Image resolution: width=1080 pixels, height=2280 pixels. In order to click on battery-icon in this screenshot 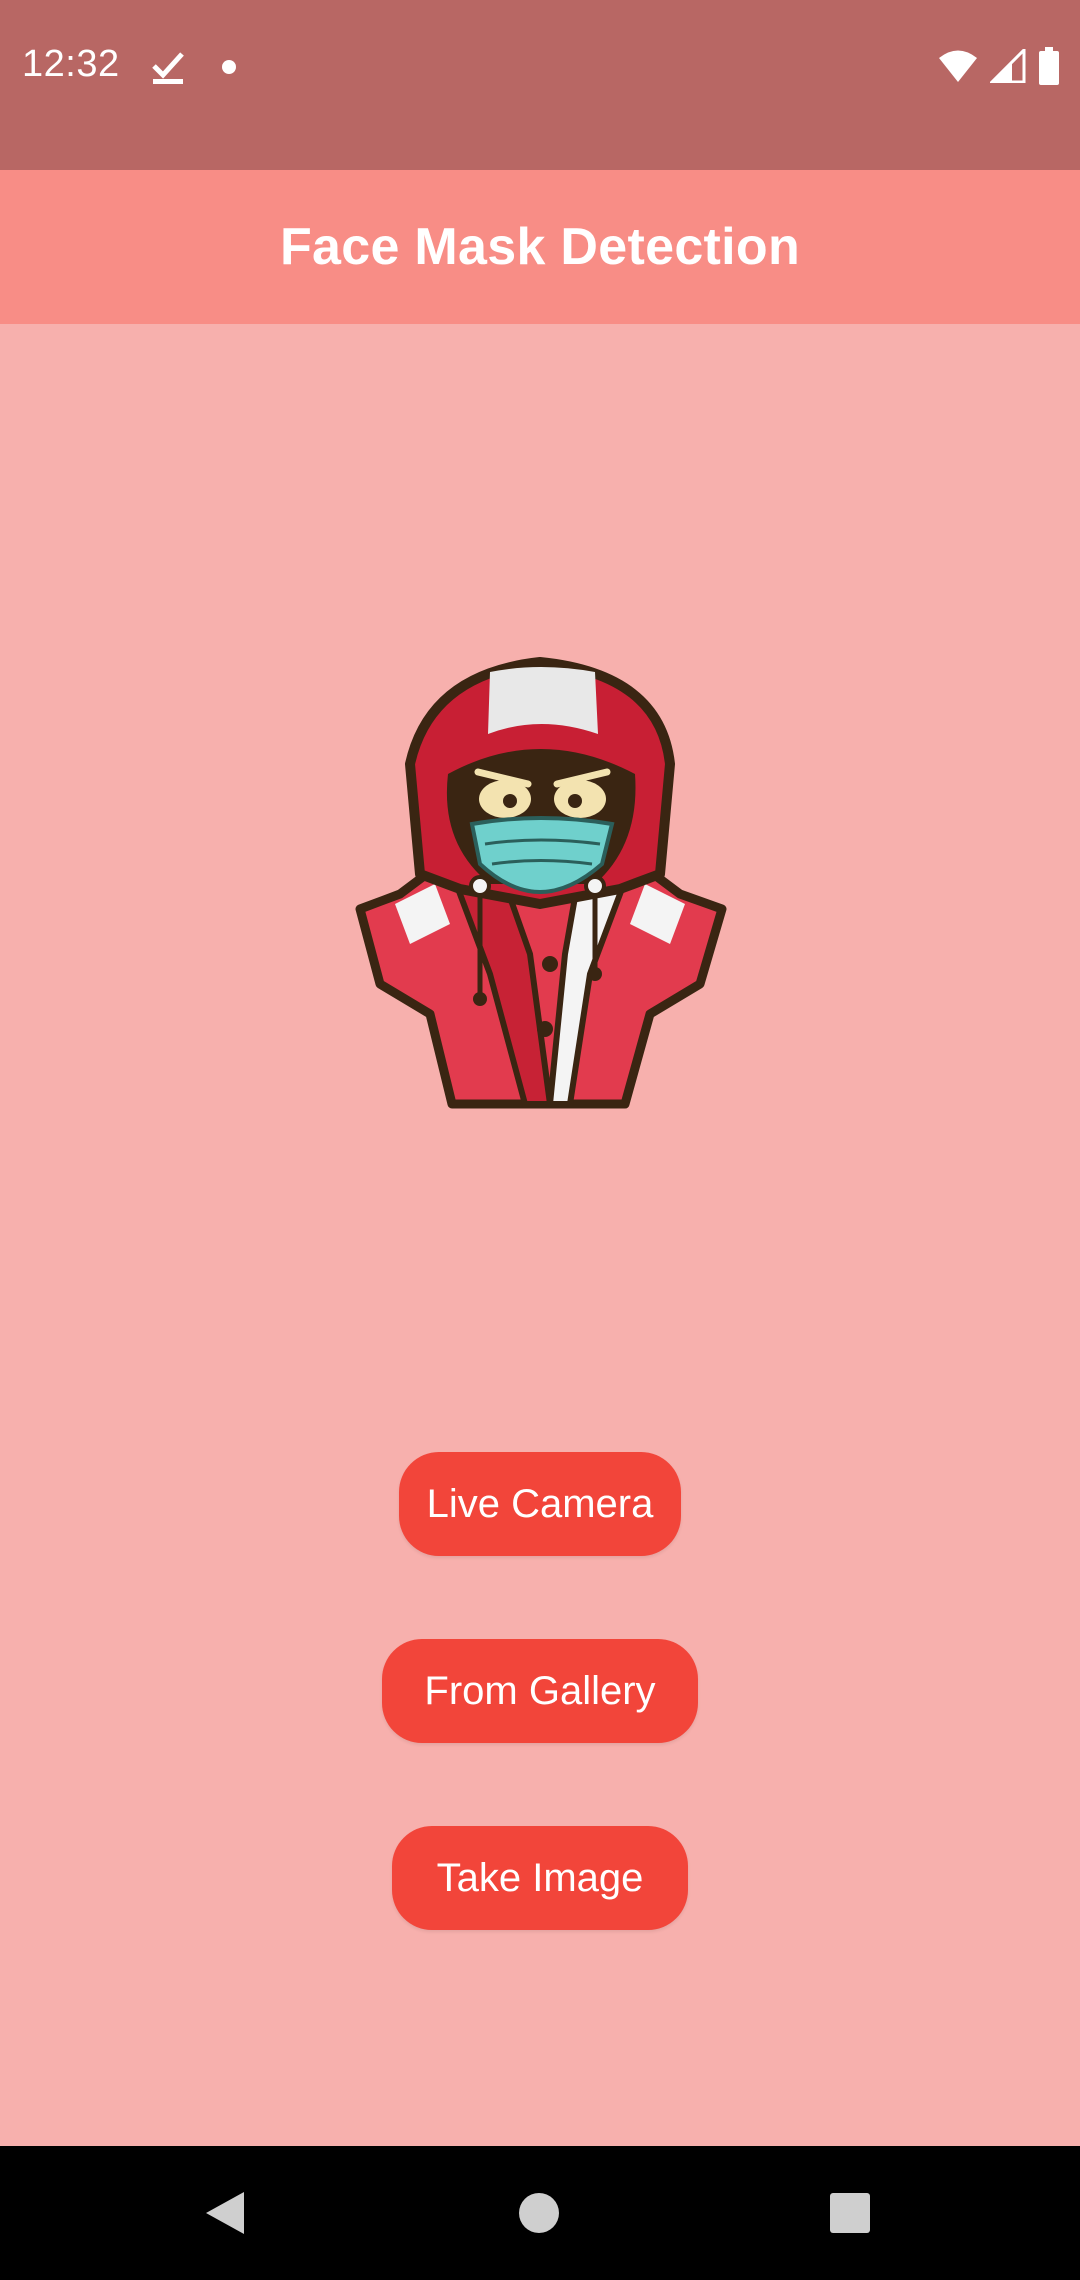, I will do `click(1049, 66)`.